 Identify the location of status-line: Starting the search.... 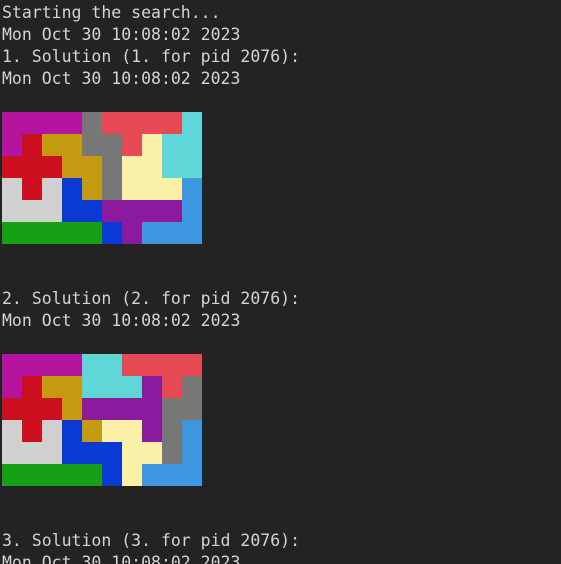
(111, 12).